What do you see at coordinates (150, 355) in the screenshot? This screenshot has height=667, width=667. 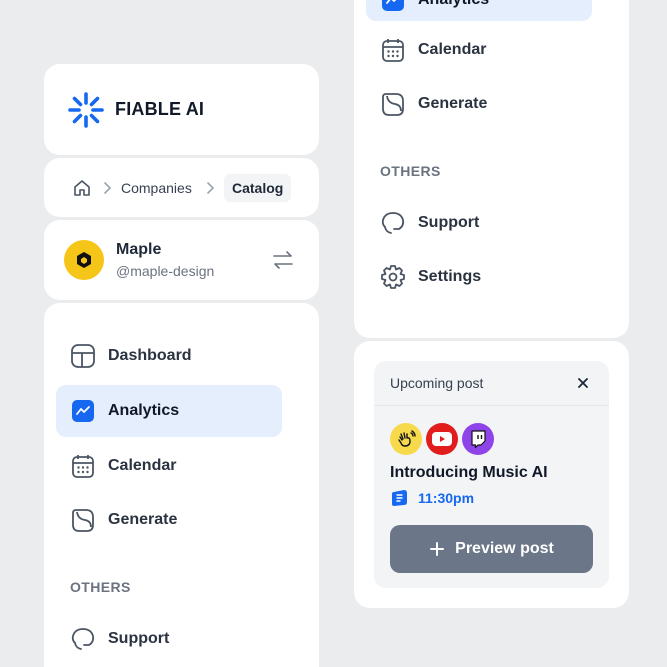 I see `sidebar-item-label: Dashboard` at bounding box center [150, 355].